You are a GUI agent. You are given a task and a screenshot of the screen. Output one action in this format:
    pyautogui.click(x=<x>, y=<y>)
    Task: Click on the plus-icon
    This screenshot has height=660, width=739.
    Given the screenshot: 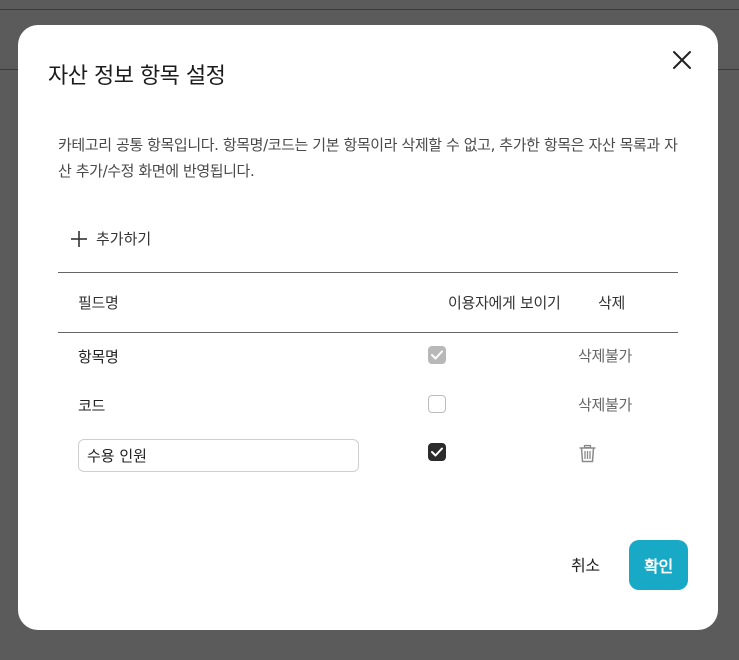 What is the action you would take?
    pyautogui.click(x=79, y=238)
    